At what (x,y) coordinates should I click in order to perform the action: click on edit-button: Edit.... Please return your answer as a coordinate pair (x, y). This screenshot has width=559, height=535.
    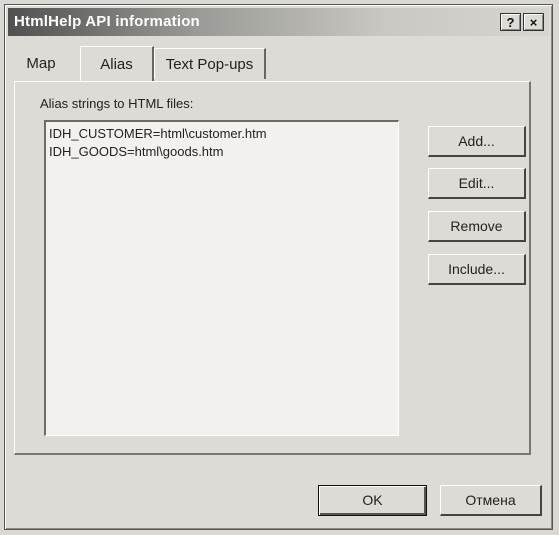
    Looking at the image, I should click on (477, 183).